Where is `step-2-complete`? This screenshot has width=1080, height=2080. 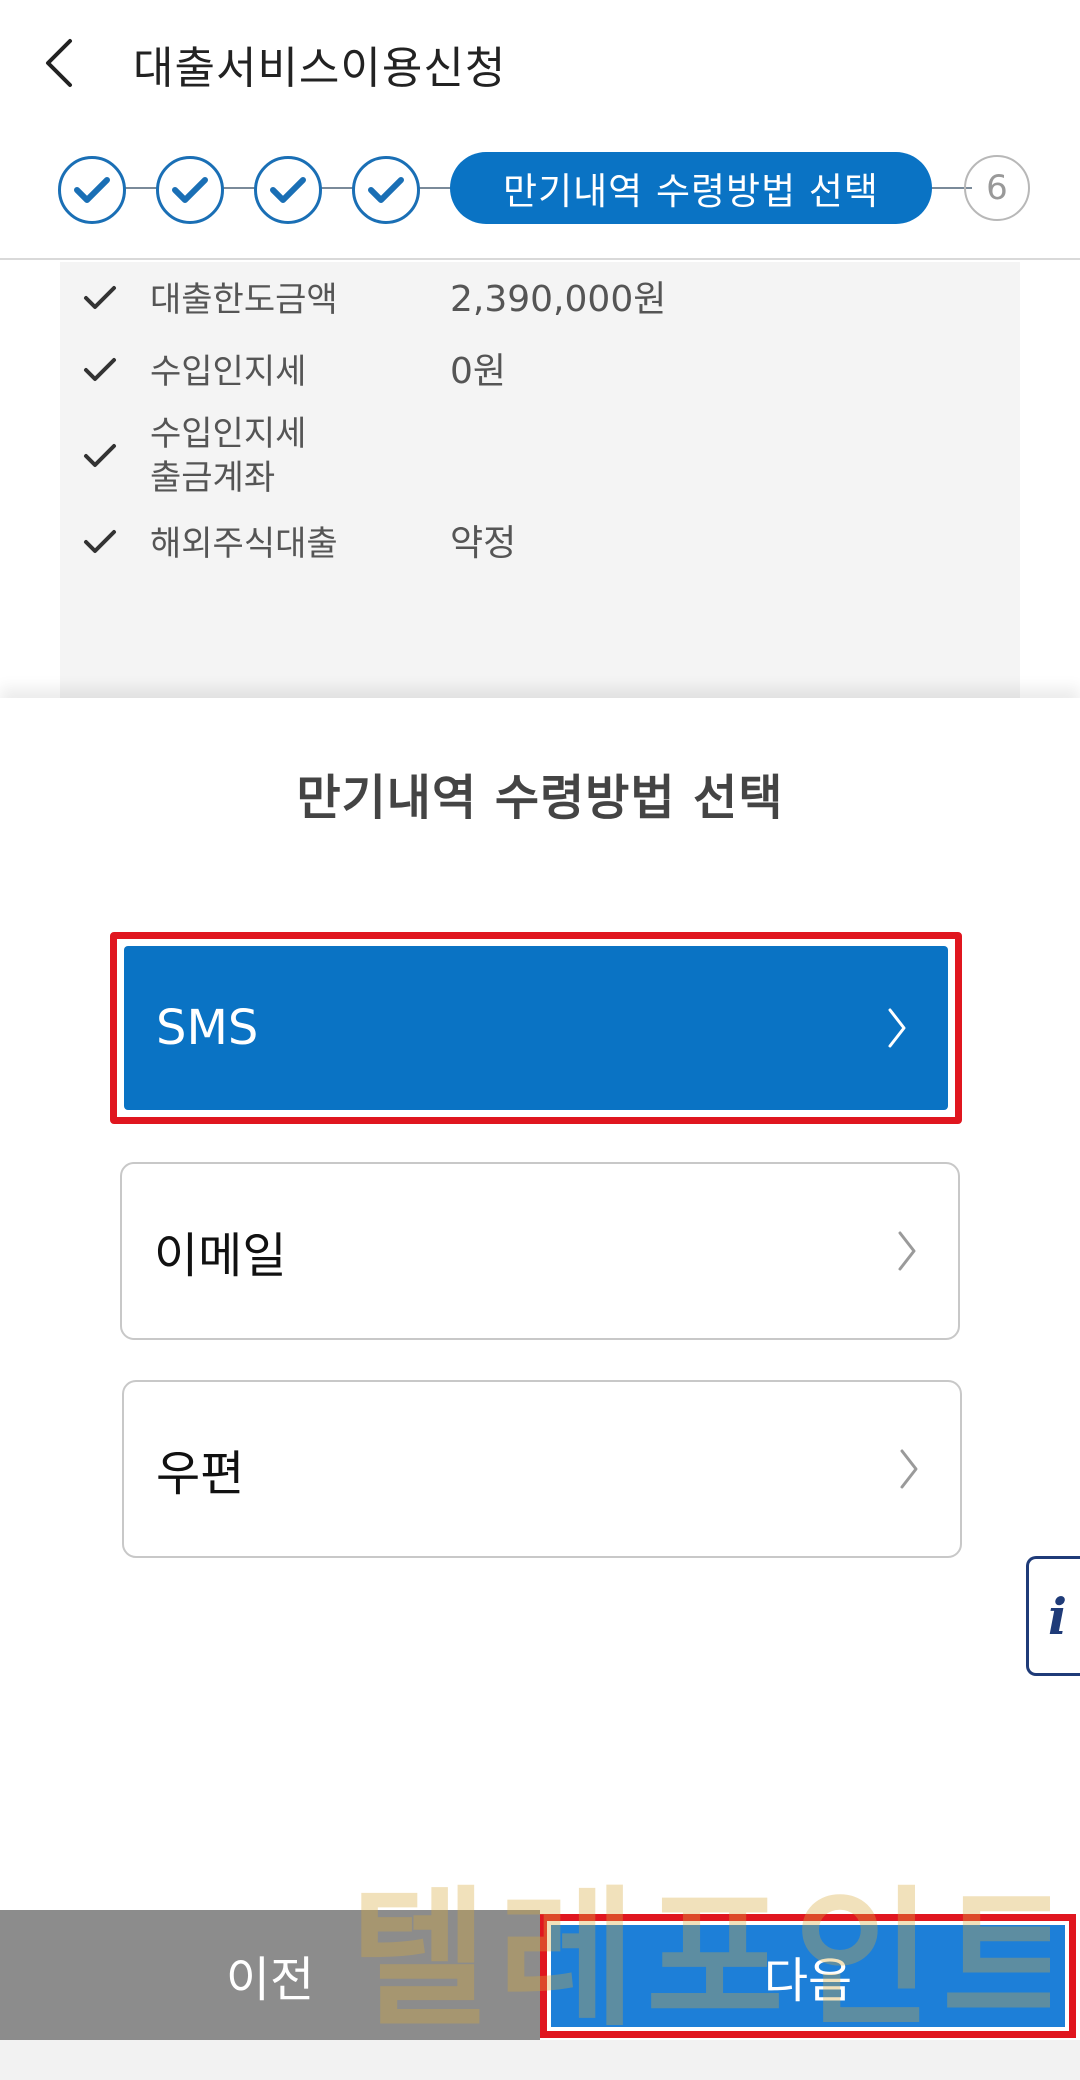
step-2-complete is located at coordinates (190, 190).